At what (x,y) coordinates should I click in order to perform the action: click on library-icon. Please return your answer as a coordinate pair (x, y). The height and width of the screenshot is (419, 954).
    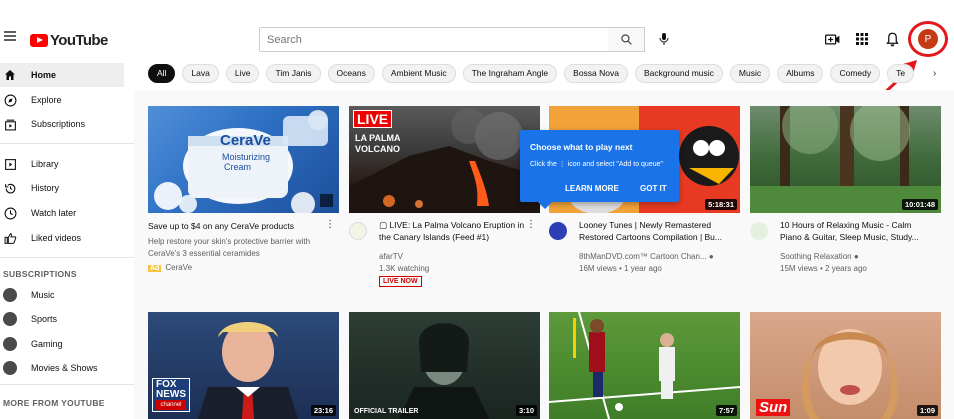
    Looking at the image, I should click on (10, 164).